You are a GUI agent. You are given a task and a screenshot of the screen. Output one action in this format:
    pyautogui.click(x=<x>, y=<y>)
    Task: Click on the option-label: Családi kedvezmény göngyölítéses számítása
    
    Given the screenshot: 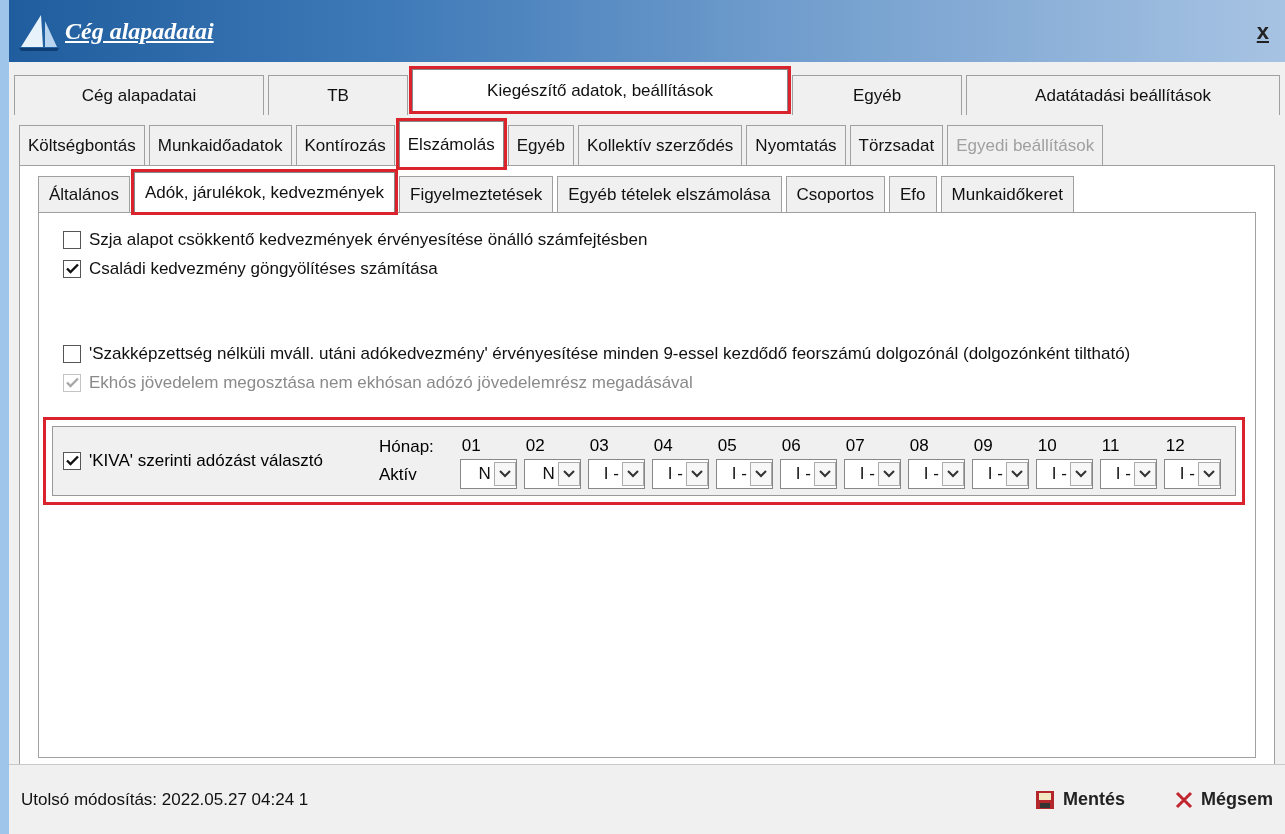 What is the action you would take?
    pyautogui.click(x=263, y=268)
    